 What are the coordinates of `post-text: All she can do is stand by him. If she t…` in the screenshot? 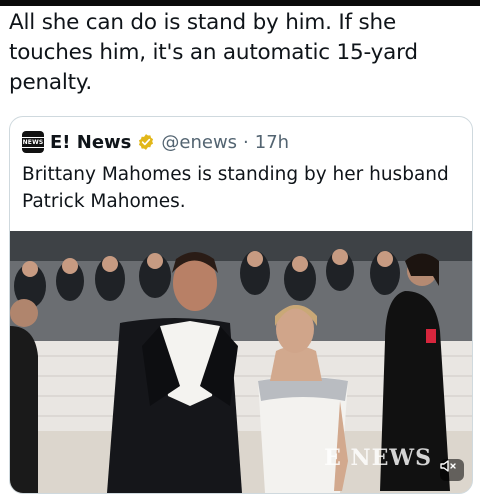 It's located at (213, 52).